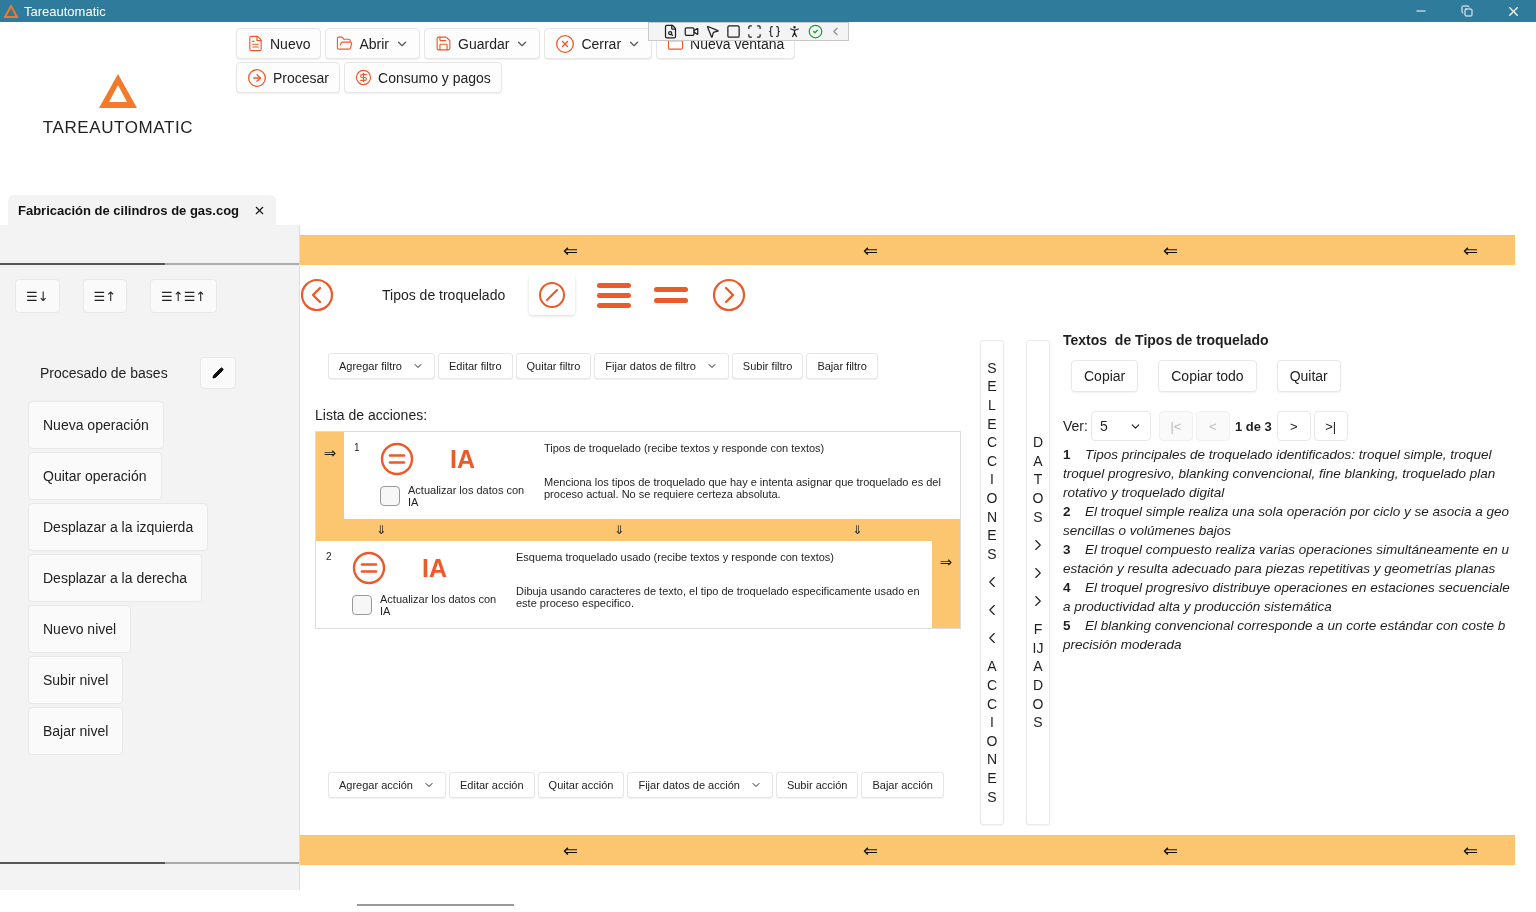 This screenshot has height=912, width=1536. I want to click on view-label: Ver:, so click(1075, 426).